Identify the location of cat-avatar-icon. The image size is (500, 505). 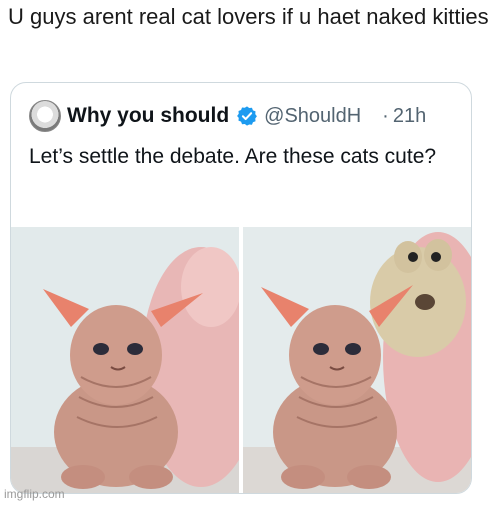
(45, 116).